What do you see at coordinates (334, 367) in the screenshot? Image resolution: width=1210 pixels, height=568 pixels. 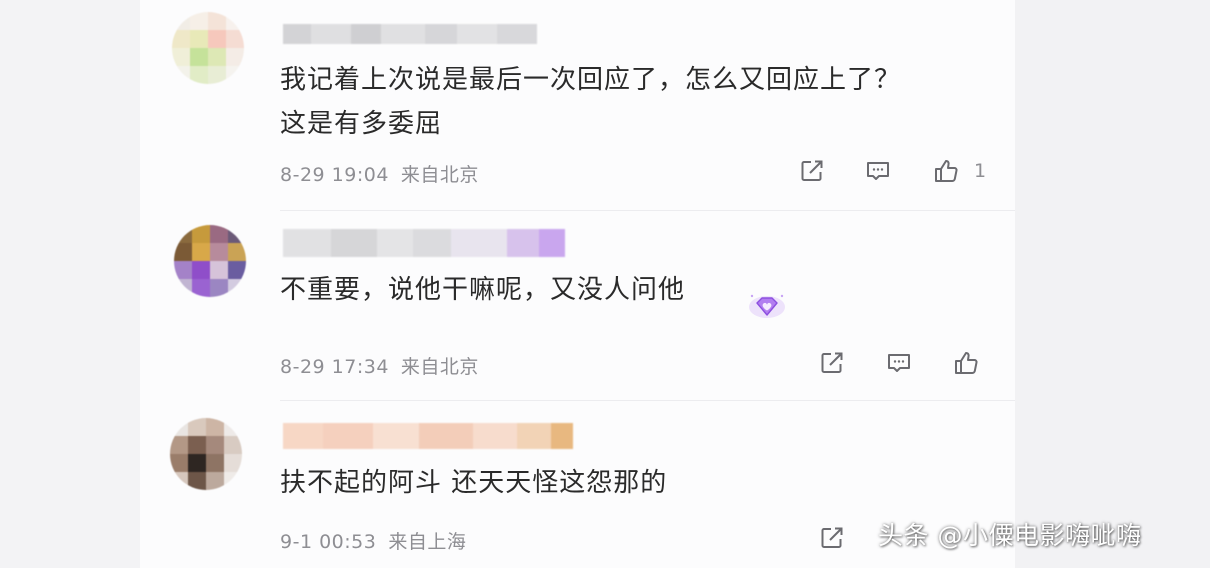 I see `timestamp: 8-29 17:34` at bounding box center [334, 367].